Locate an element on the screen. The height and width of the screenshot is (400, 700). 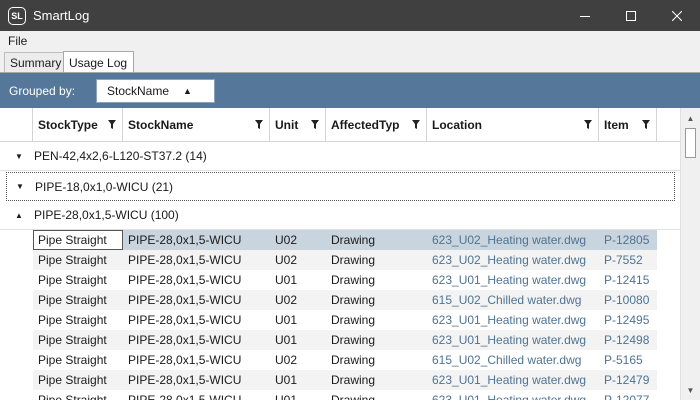
header-indent is located at coordinates (16, 125).